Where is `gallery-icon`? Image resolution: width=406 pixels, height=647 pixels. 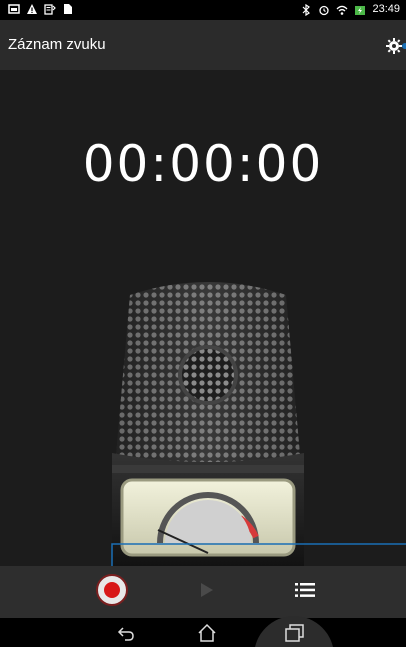
gallery-icon is located at coordinates (14, 9).